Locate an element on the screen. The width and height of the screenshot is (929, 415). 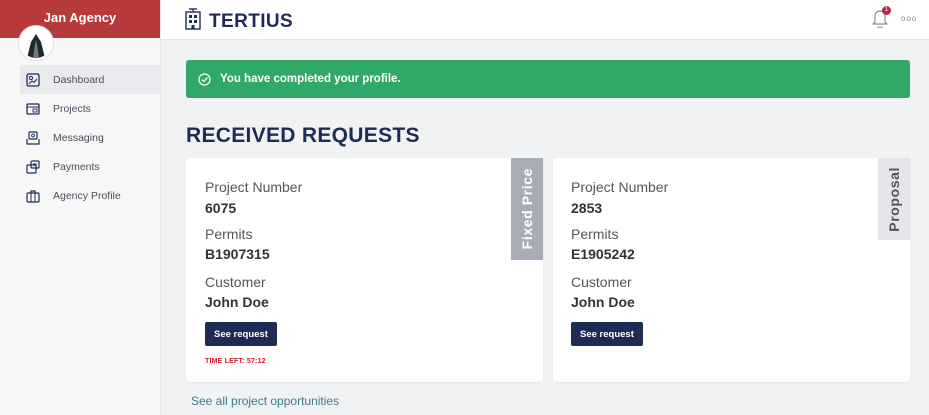
check-circle-icon is located at coordinates (204, 79).